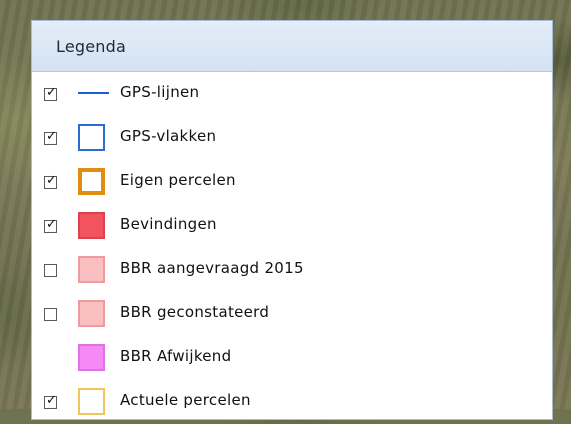  What do you see at coordinates (185, 400) in the screenshot?
I see `legend-item-label: Actuele percelen` at bounding box center [185, 400].